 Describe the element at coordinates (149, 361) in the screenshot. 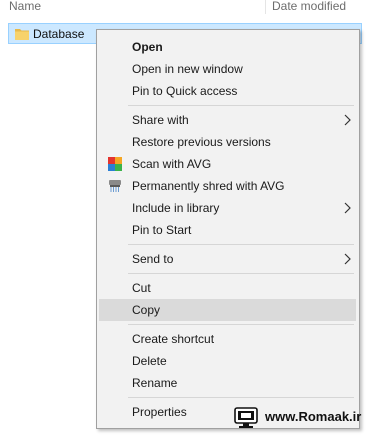

I see `menu-item-delete-label: Delete` at that location.